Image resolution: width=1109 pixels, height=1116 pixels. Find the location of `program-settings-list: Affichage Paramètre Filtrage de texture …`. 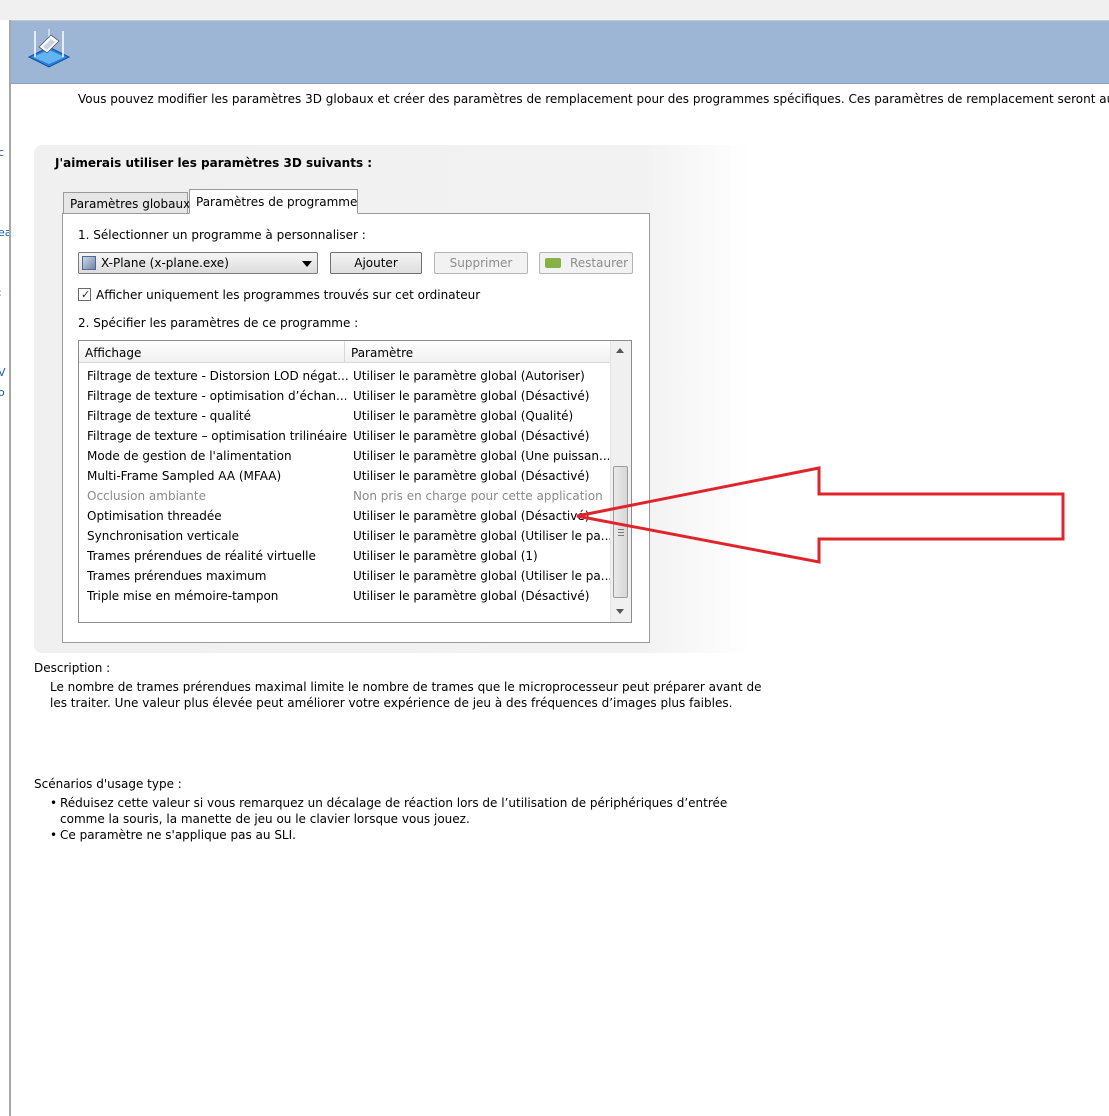

program-settings-list: Affichage Paramètre Filtrage de texture … is located at coordinates (355, 481).